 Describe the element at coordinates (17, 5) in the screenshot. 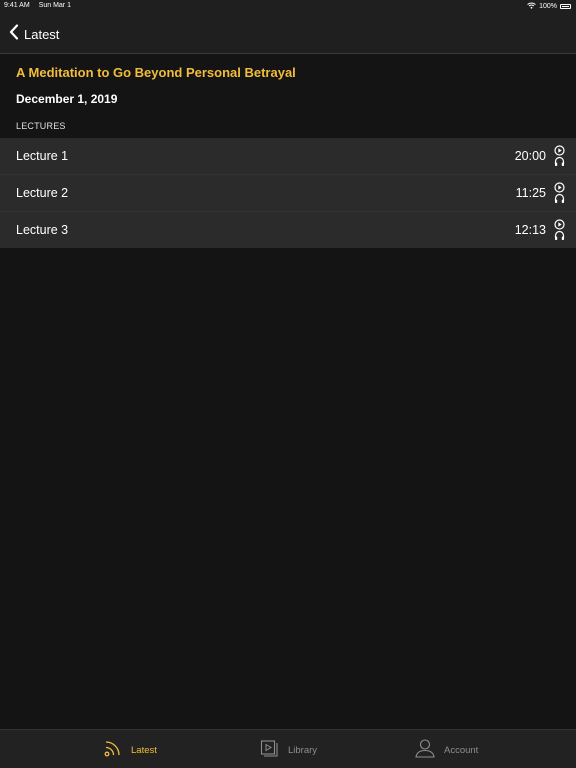

I see `status-time: 9:41 AM` at that location.